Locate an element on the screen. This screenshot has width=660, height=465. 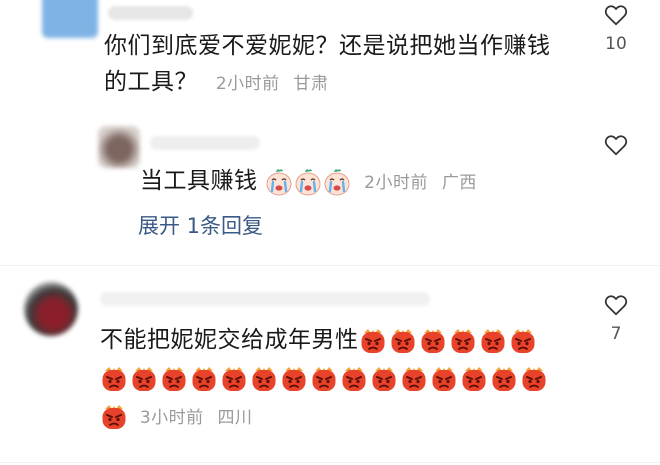
reply-emoji-group is located at coordinates (312, 181).